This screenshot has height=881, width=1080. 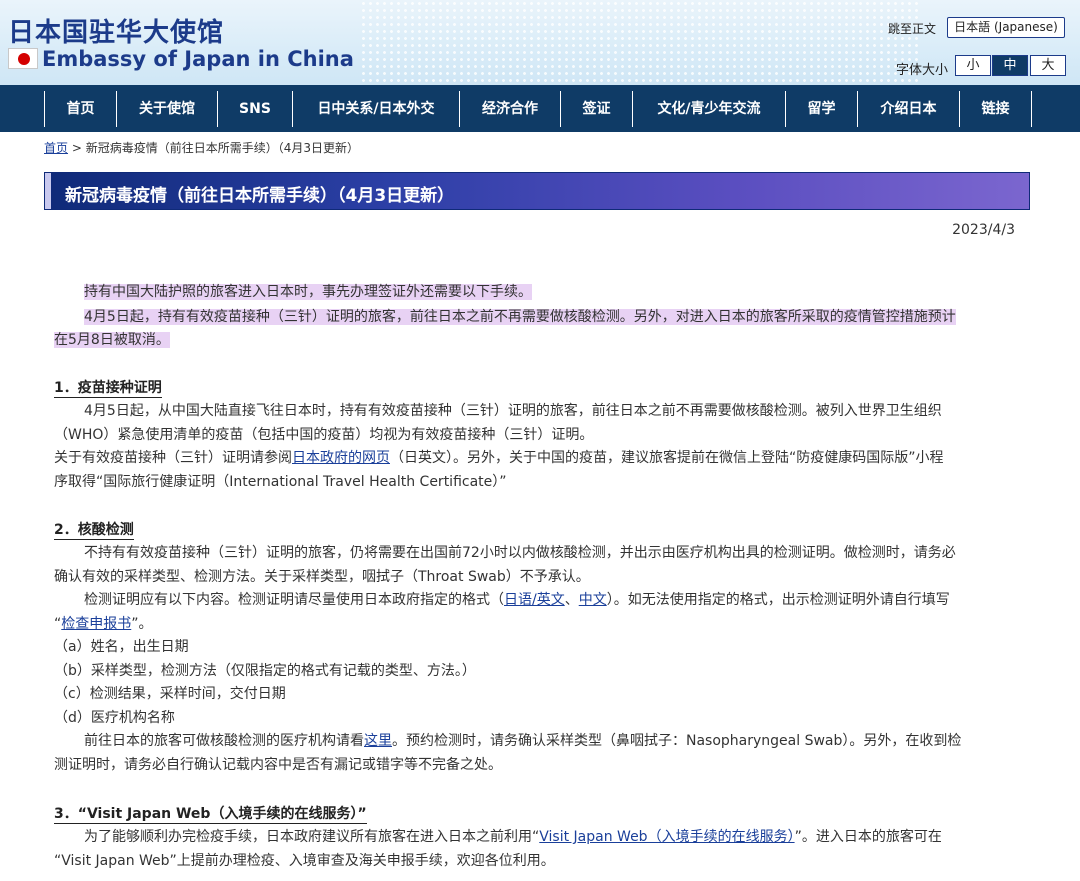 What do you see at coordinates (81, 109) in the screenshot?
I see `nav-item-home: 首页` at bounding box center [81, 109].